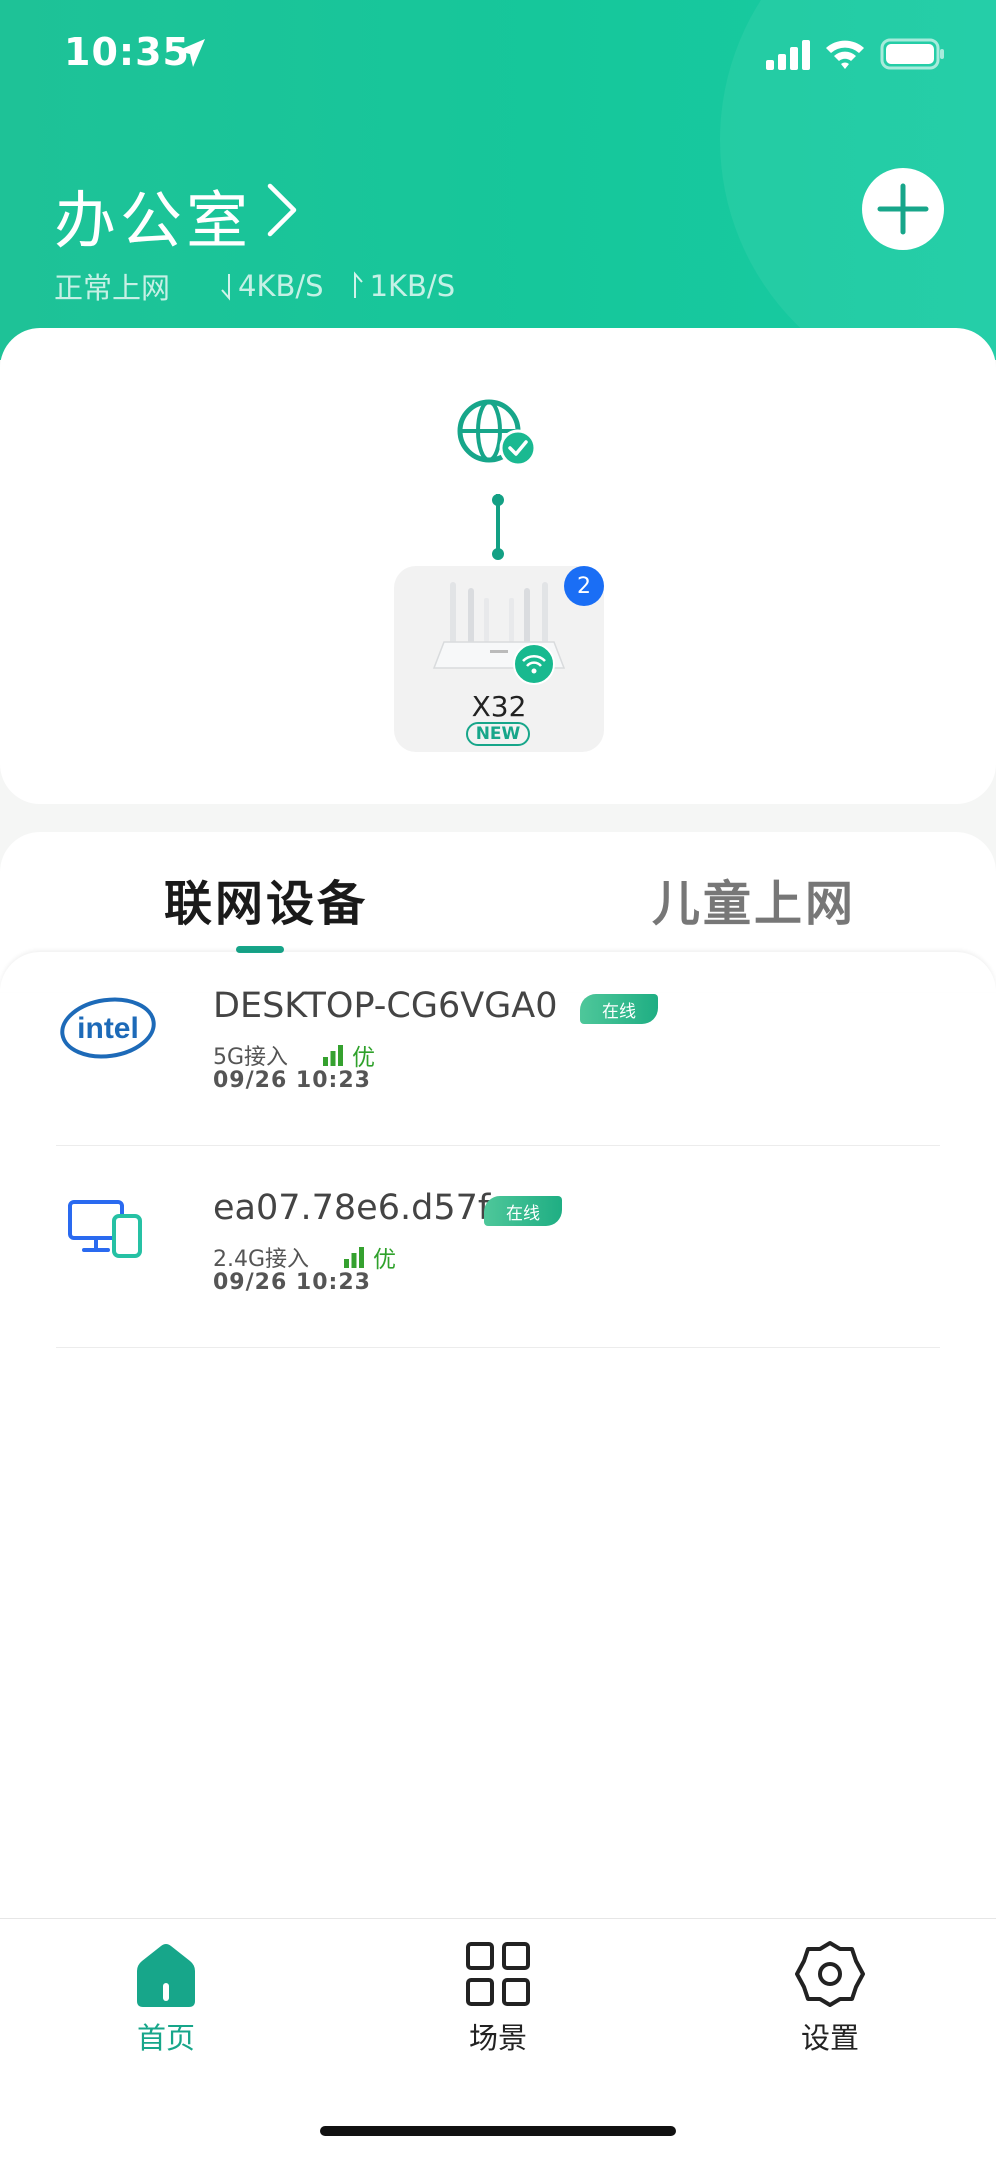 Image resolution: width=996 pixels, height=2157 pixels. What do you see at coordinates (282, 210) in the screenshot?
I see `chevron-right-icon` at bounding box center [282, 210].